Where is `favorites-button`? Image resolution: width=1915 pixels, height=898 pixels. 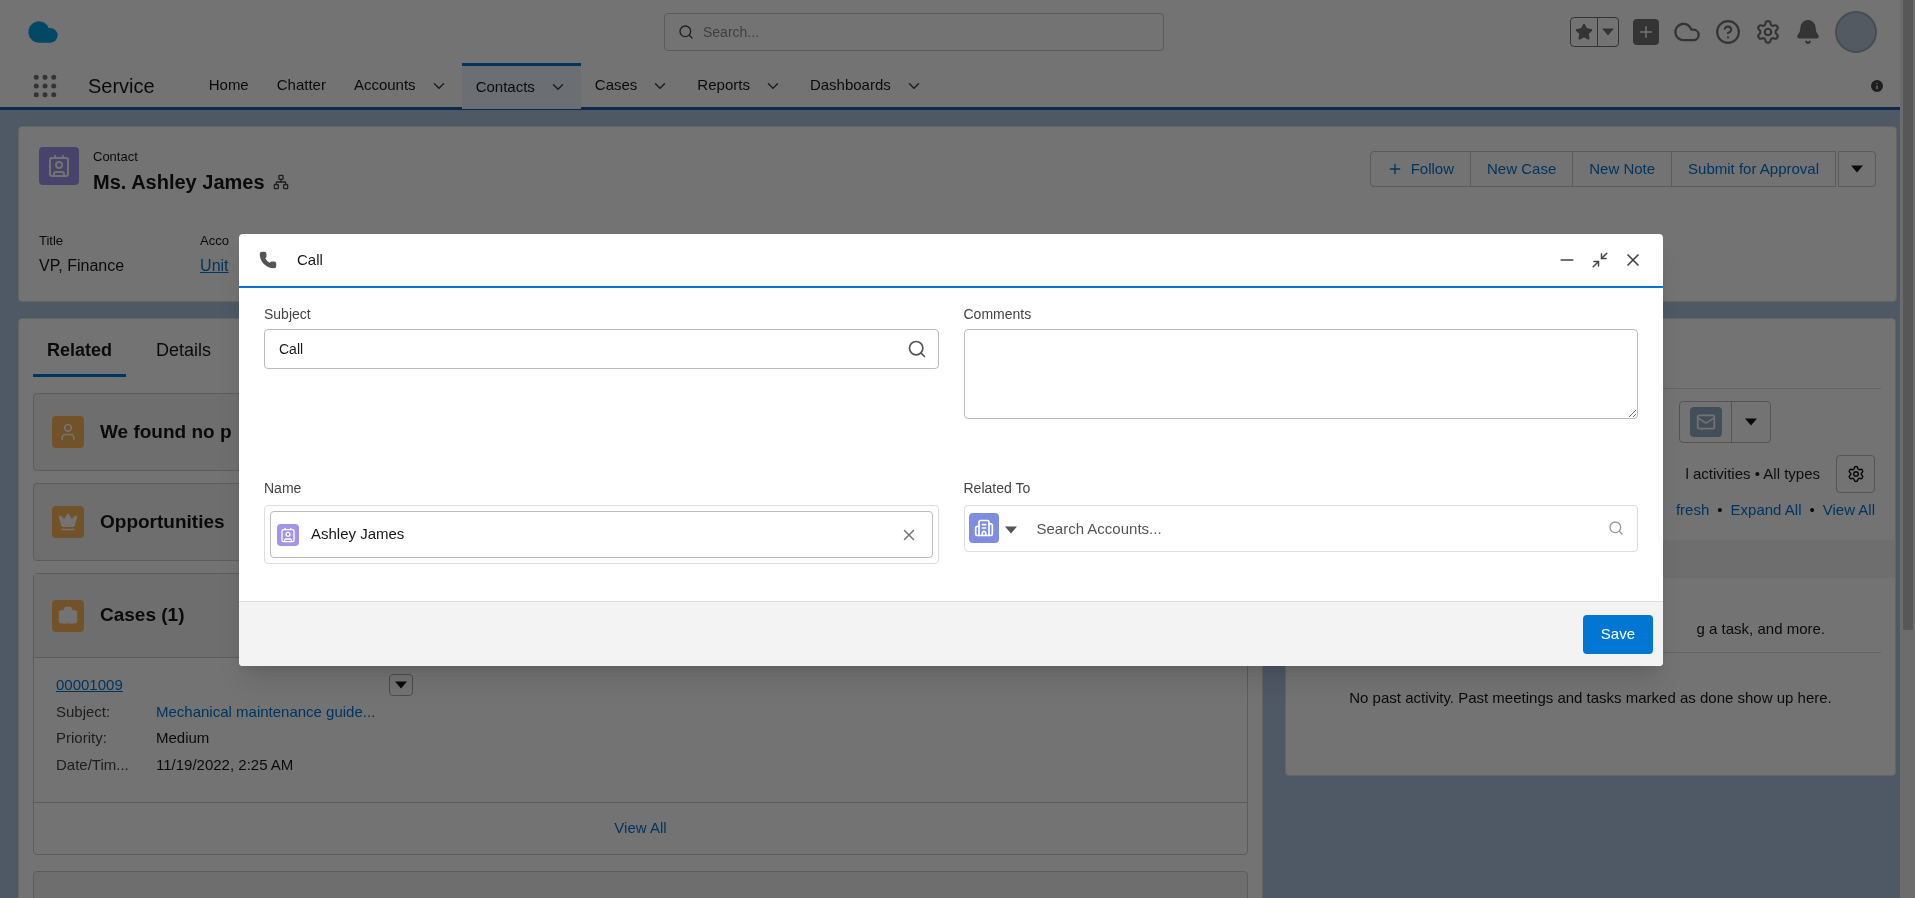 favorites-button is located at coordinates (1594, 32).